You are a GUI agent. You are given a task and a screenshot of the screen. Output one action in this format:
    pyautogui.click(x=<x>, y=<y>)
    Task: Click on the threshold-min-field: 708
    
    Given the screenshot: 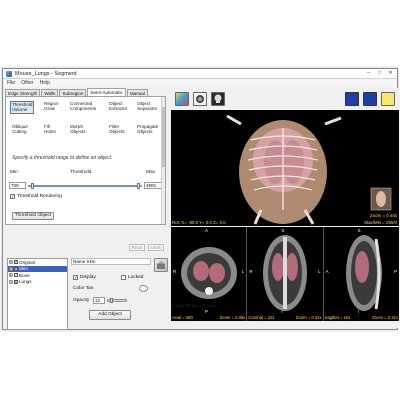 What is the action you would take?
    pyautogui.click(x=17, y=185)
    